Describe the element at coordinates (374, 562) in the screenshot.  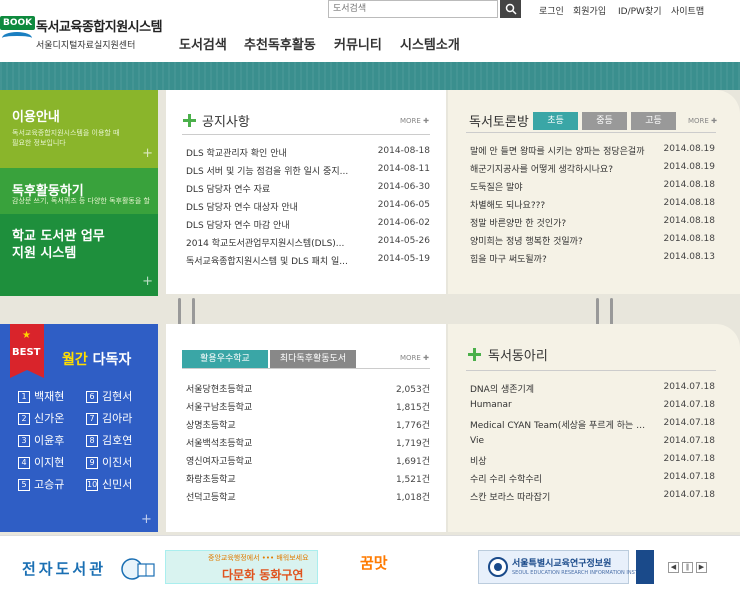
I see `kkummat-banner: 꿈맛` at that location.